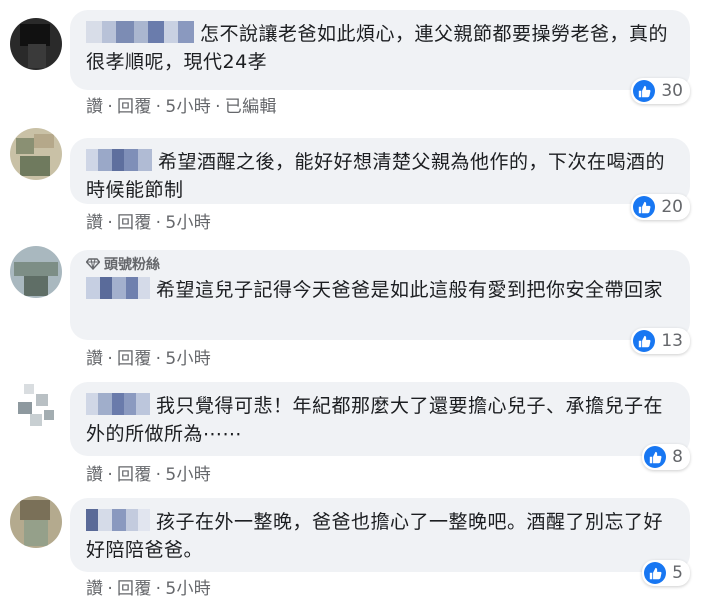 Image resolution: width=720 pixels, height=612 pixels. I want to click on reaction-count: 30, so click(672, 91).